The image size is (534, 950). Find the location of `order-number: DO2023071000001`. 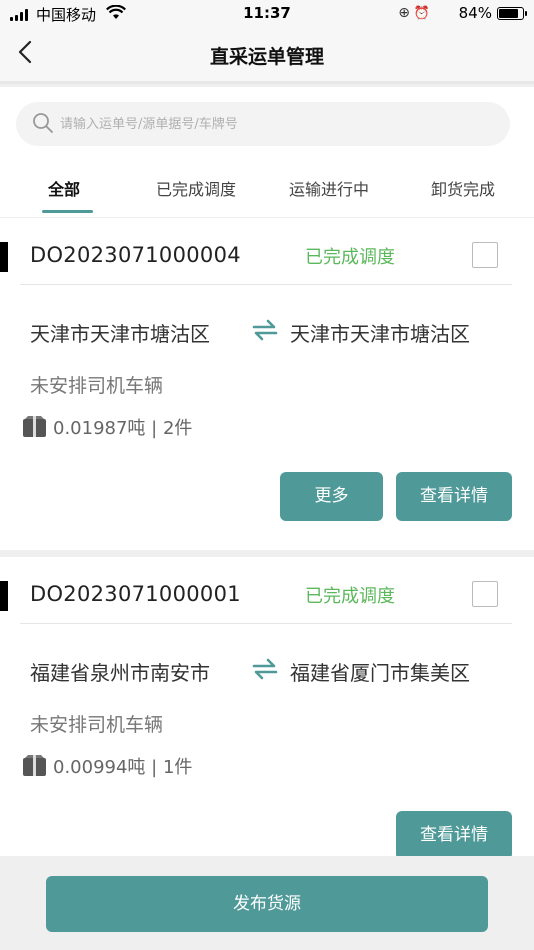

order-number: DO2023071000001 is located at coordinates (135, 594).